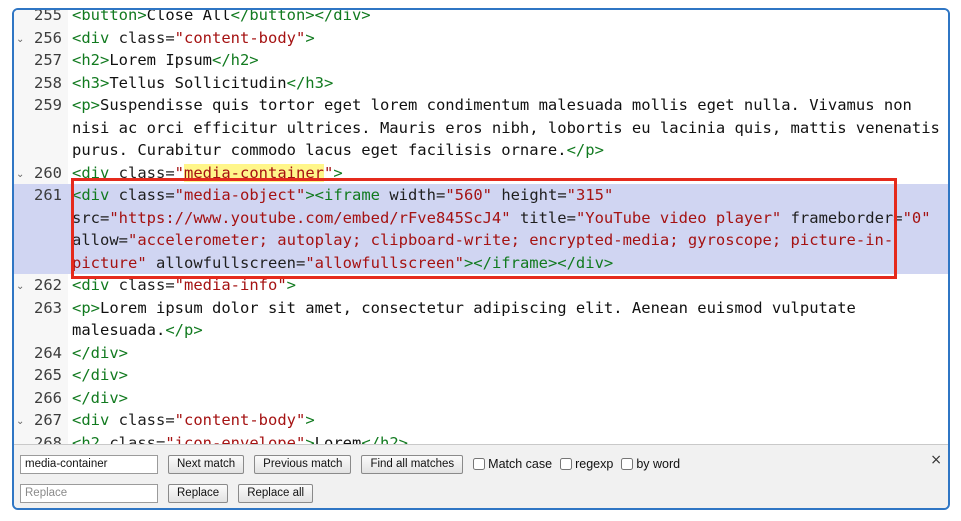  Describe the element at coordinates (547, 217) in the screenshot. I see `code-token: title=` at that location.